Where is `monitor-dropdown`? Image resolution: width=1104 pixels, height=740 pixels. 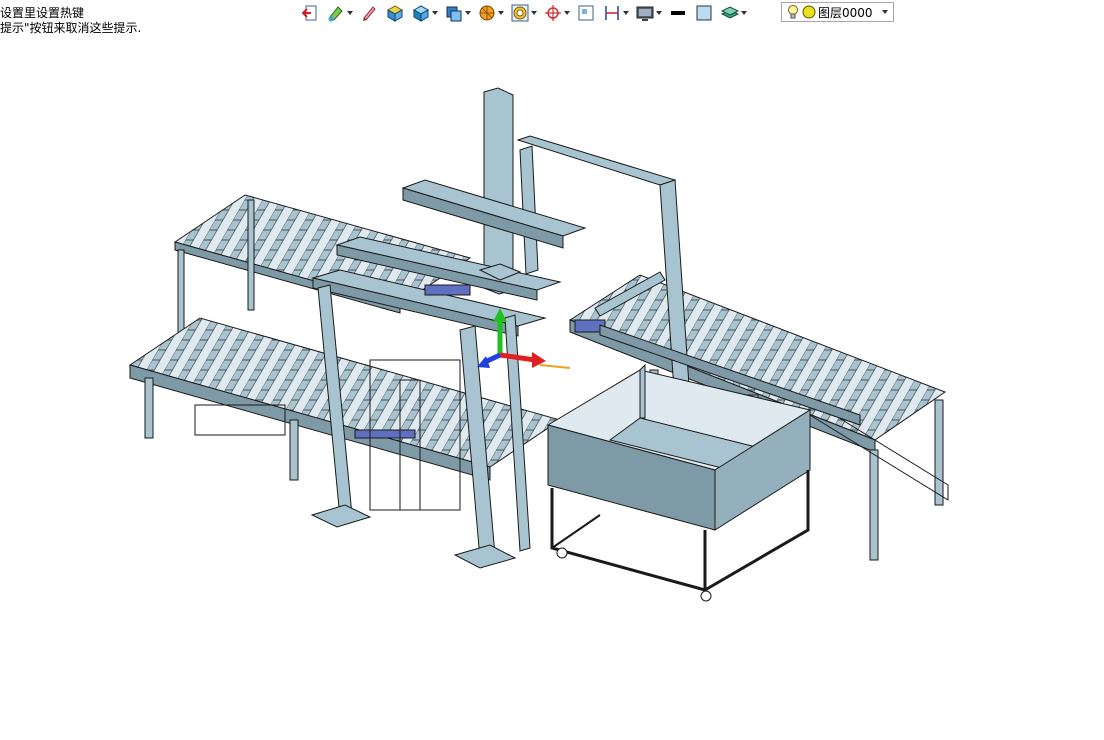 monitor-dropdown is located at coordinates (658, 13).